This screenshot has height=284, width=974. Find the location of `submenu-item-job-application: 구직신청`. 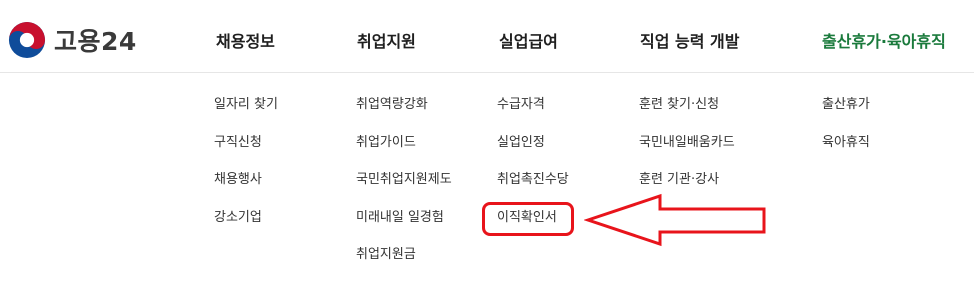

submenu-item-job-application: 구직신청 is located at coordinates (246, 153).